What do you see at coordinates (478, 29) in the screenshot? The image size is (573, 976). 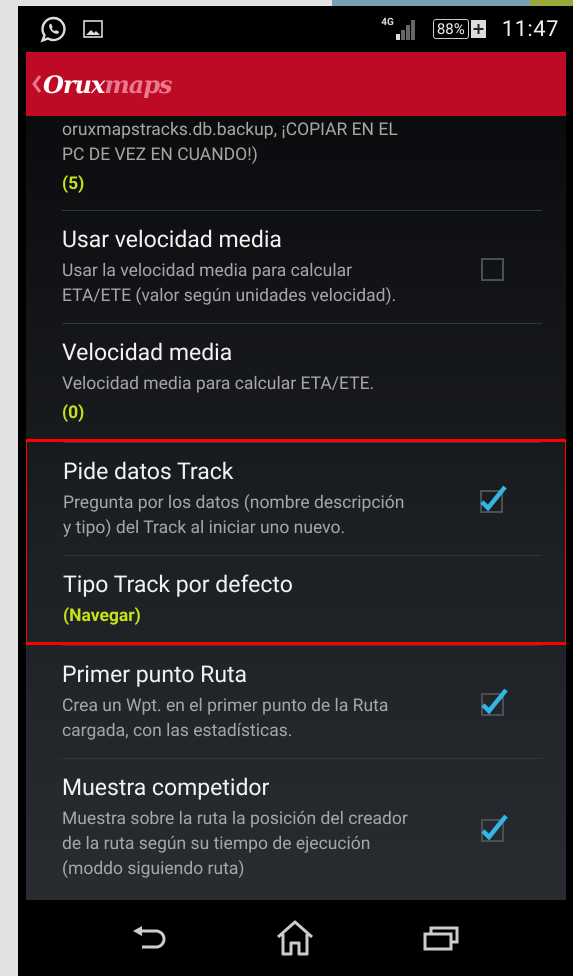 I see `plus-icon` at bounding box center [478, 29].